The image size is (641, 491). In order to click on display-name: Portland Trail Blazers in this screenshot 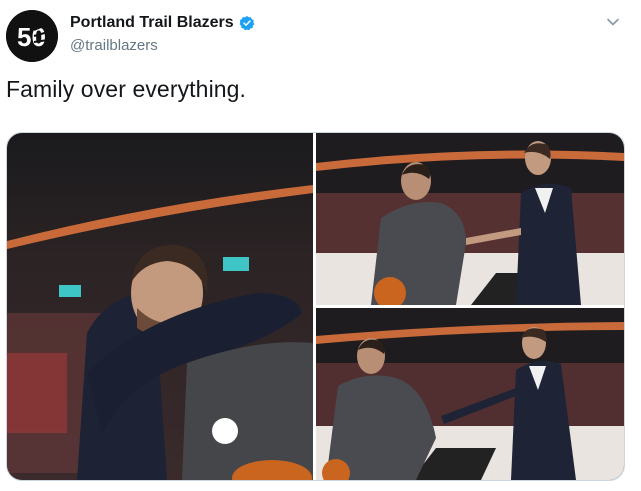, I will do `click(152, 23)`.